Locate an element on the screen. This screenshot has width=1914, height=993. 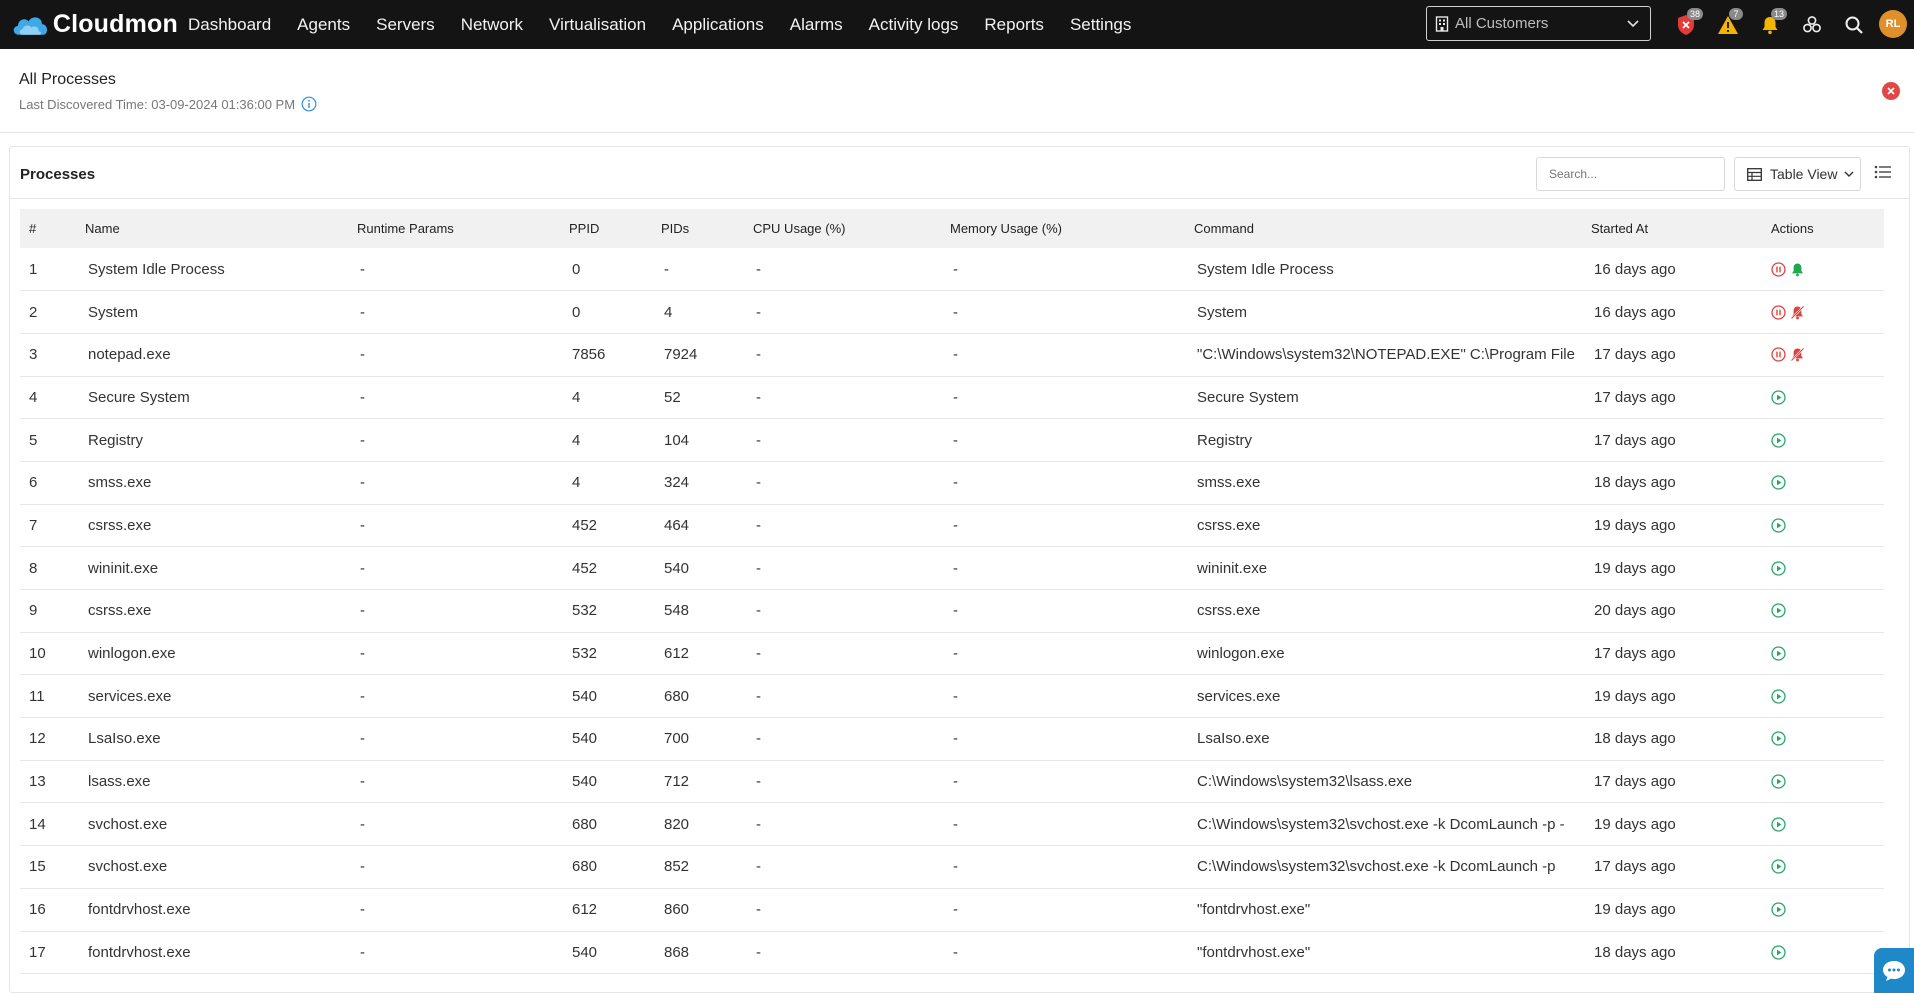
search-button is located at coordinates (1854, 24).